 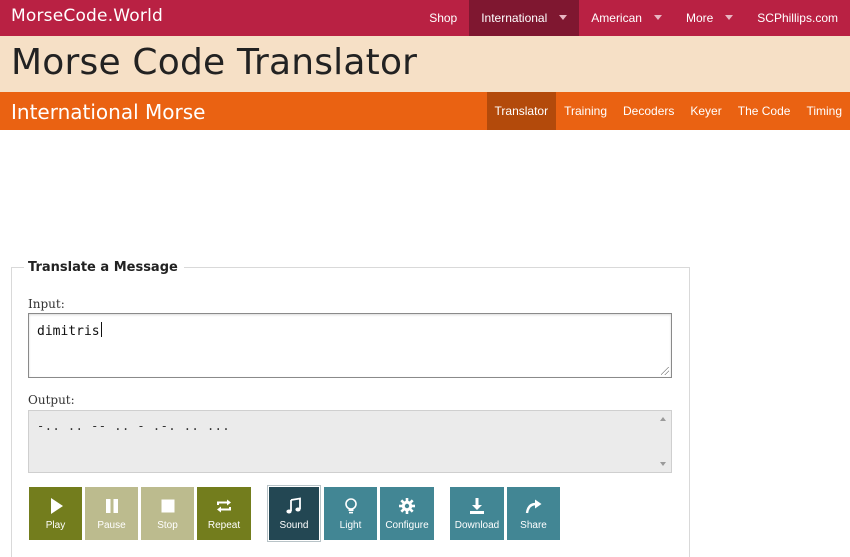 I want to click on gear-icon, so click(x=407, y=506).